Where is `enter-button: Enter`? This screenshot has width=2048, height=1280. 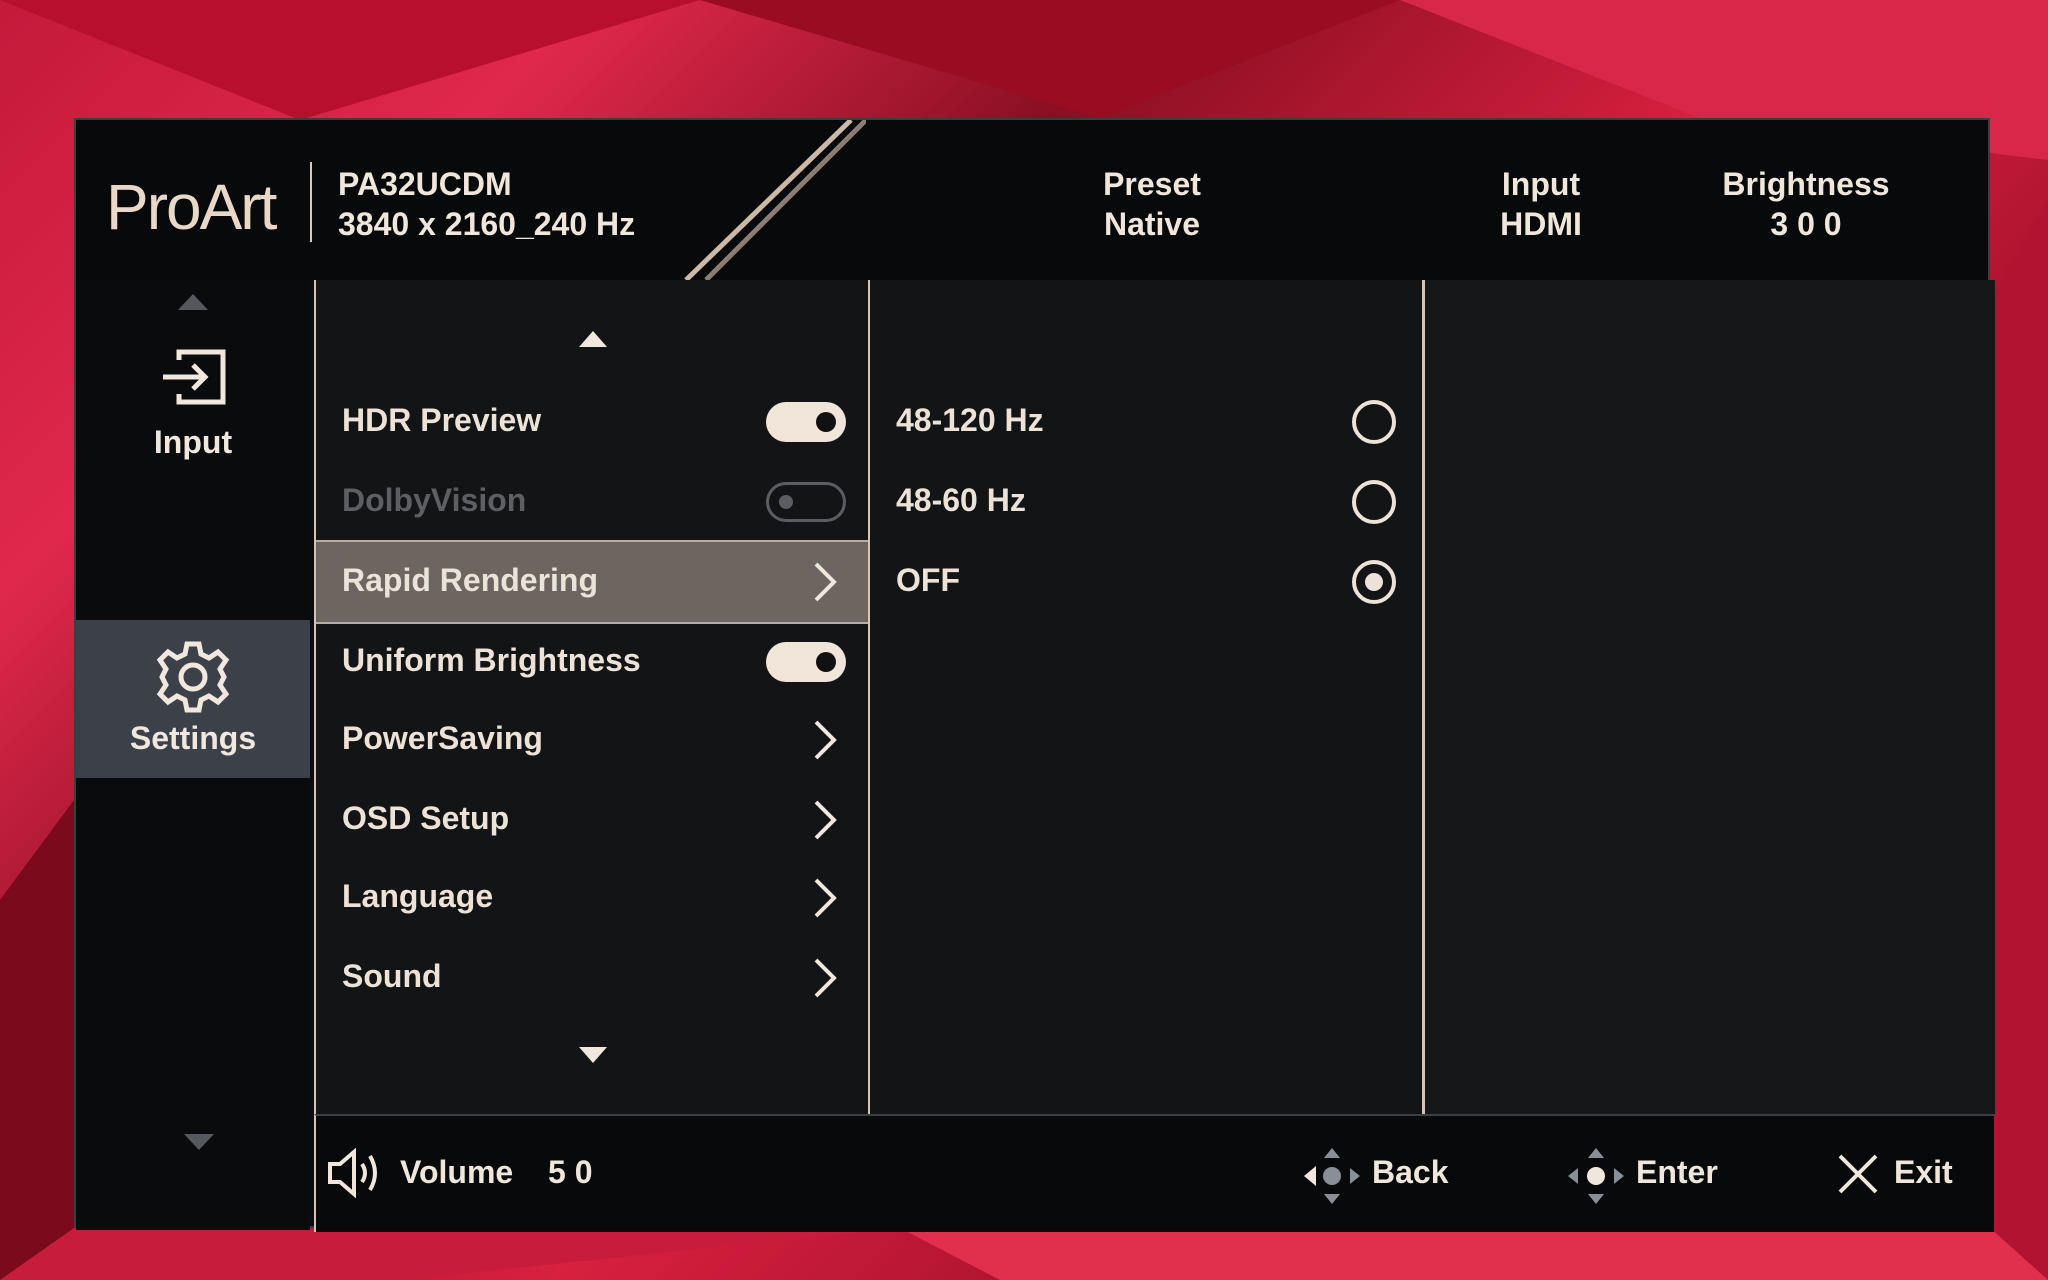
enter-button: Enter is located at coordinates (1656, 1174).